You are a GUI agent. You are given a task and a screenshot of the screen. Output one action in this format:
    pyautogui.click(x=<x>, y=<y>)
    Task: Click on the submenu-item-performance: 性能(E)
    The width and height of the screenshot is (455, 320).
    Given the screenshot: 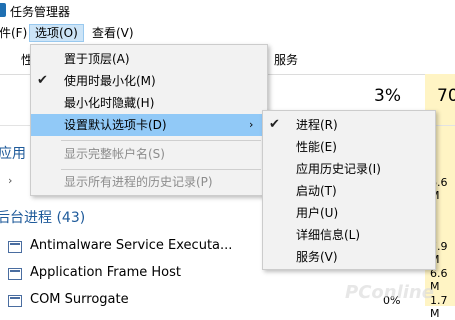 What is the action you would take?
    pyautogui.click(x=349, y=147)
    